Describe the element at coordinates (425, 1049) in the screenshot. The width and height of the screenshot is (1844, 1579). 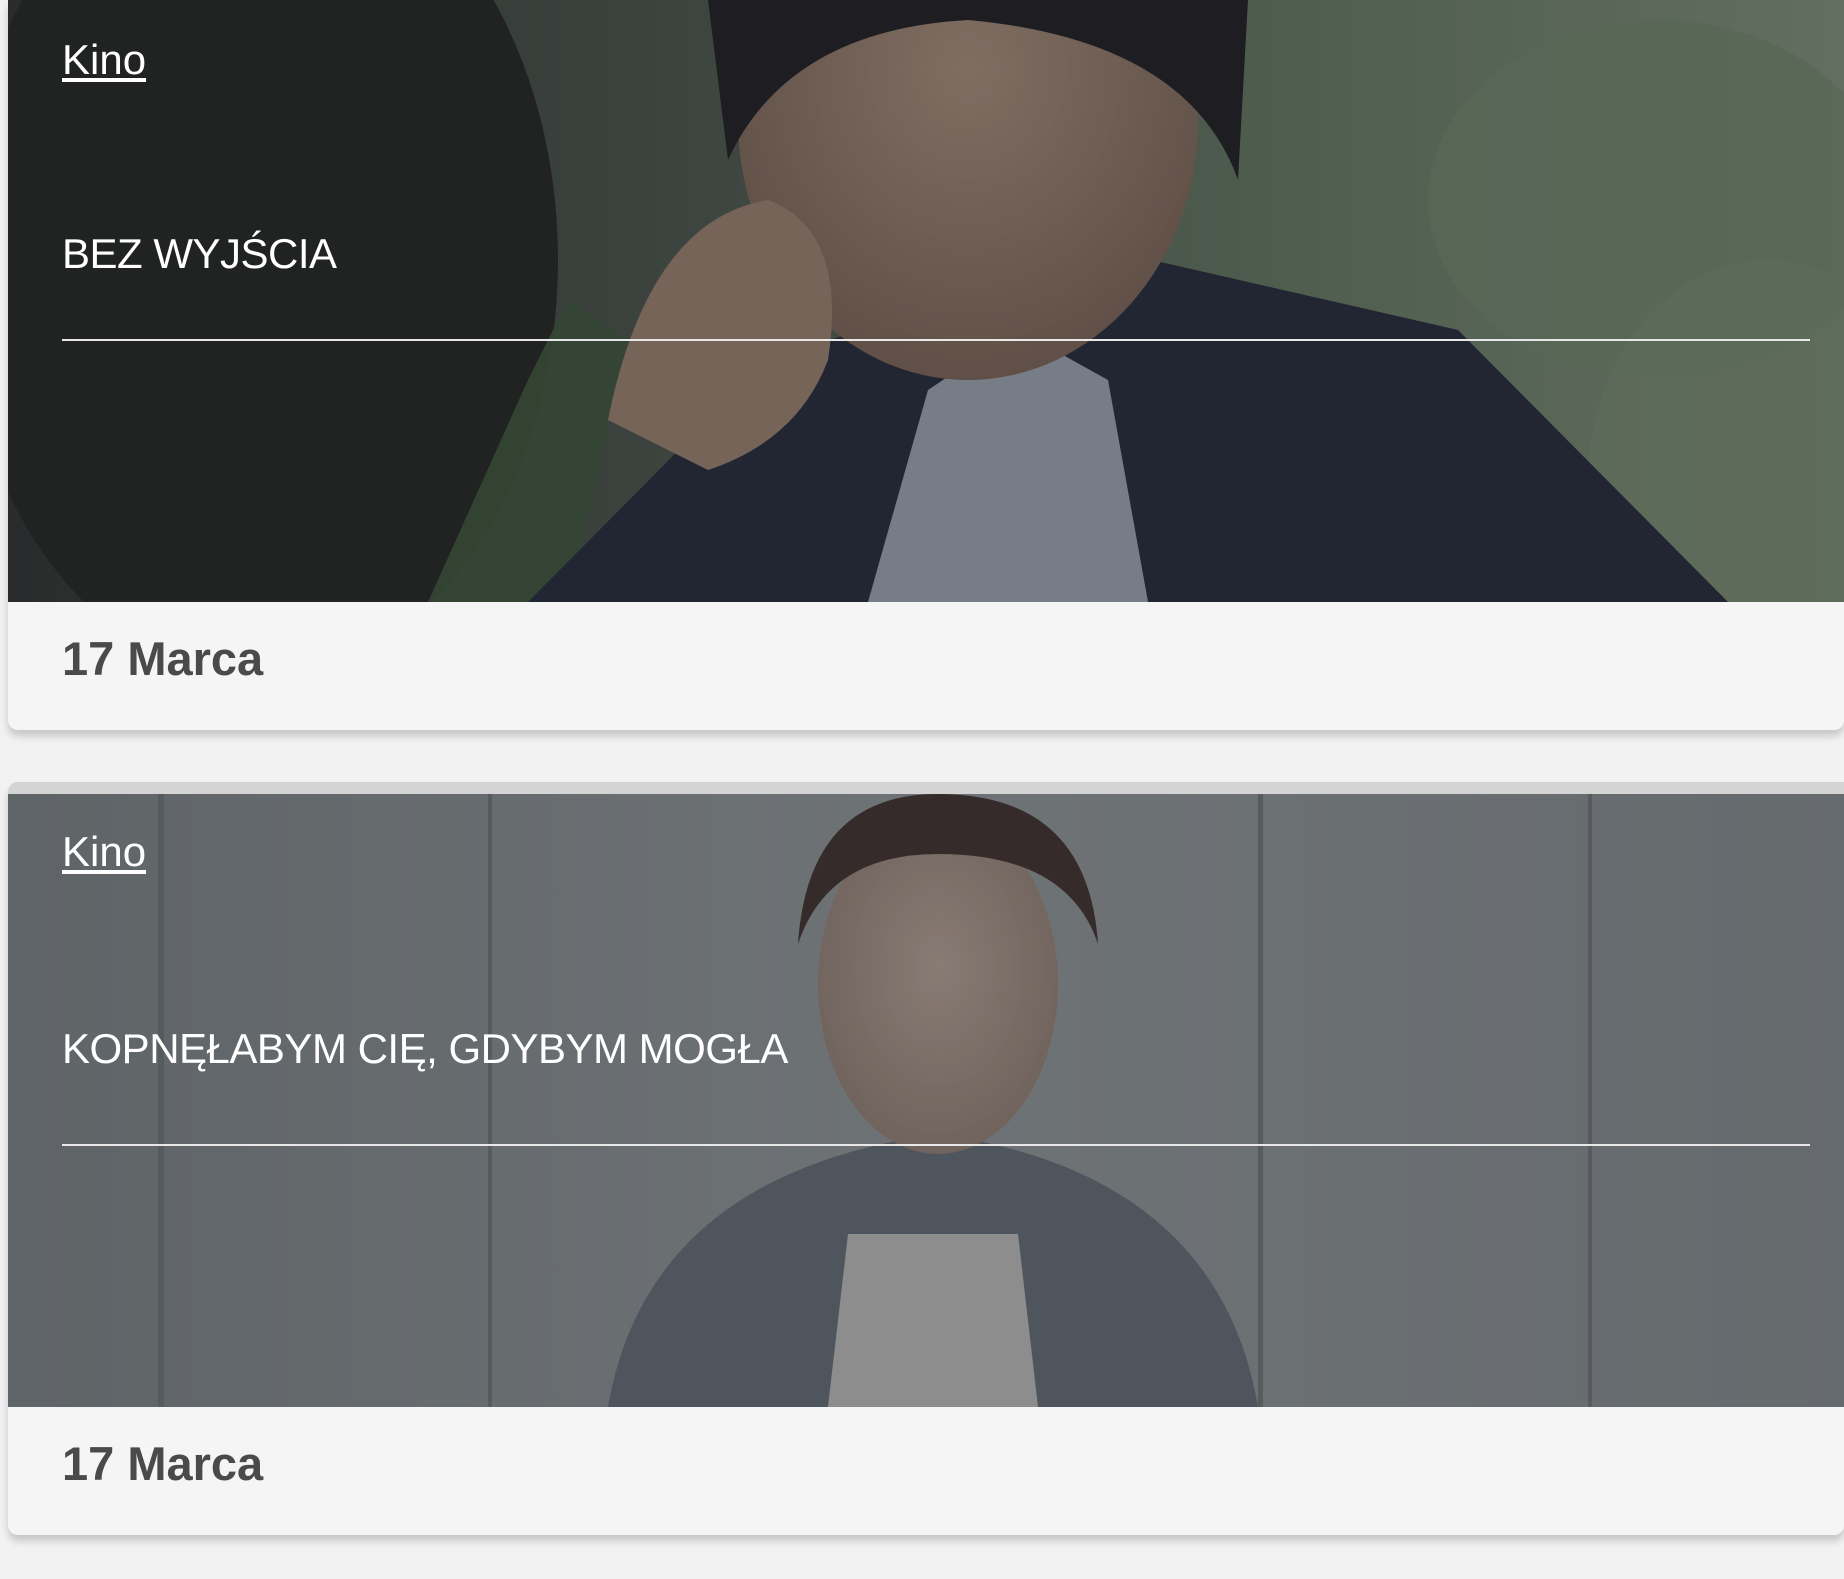
I see `article-title: KOPNĘŁABYM CIĘ, GDYBYM MOGŁA` at that location.